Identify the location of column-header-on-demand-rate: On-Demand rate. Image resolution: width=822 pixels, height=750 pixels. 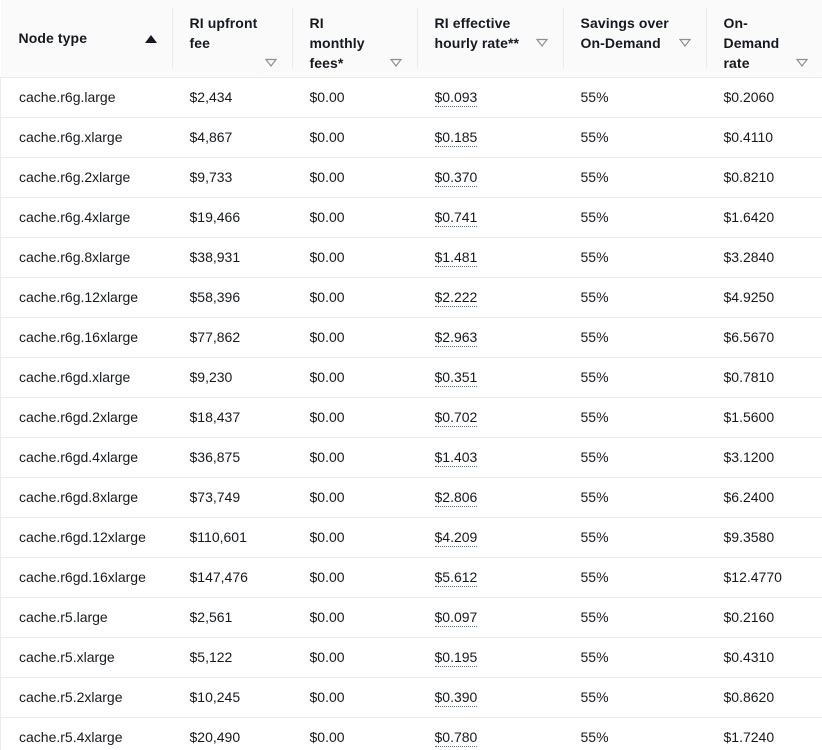
(763, 39).